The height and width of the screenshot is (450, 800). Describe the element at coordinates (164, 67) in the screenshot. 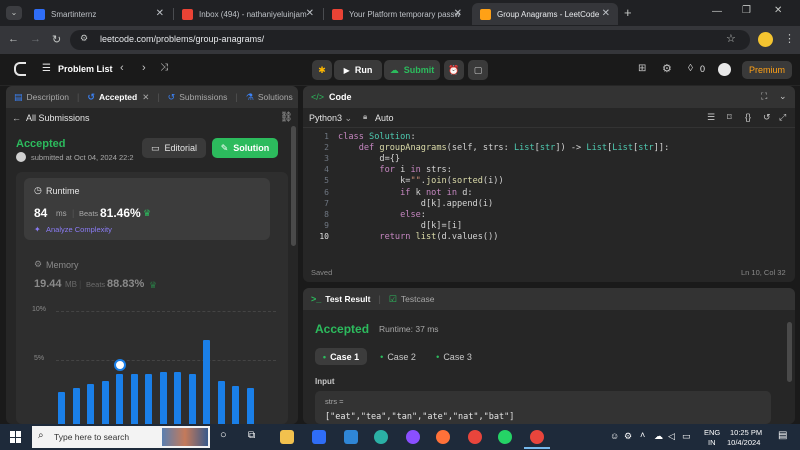

I see `shuffle-icon: ⤨` at that location.